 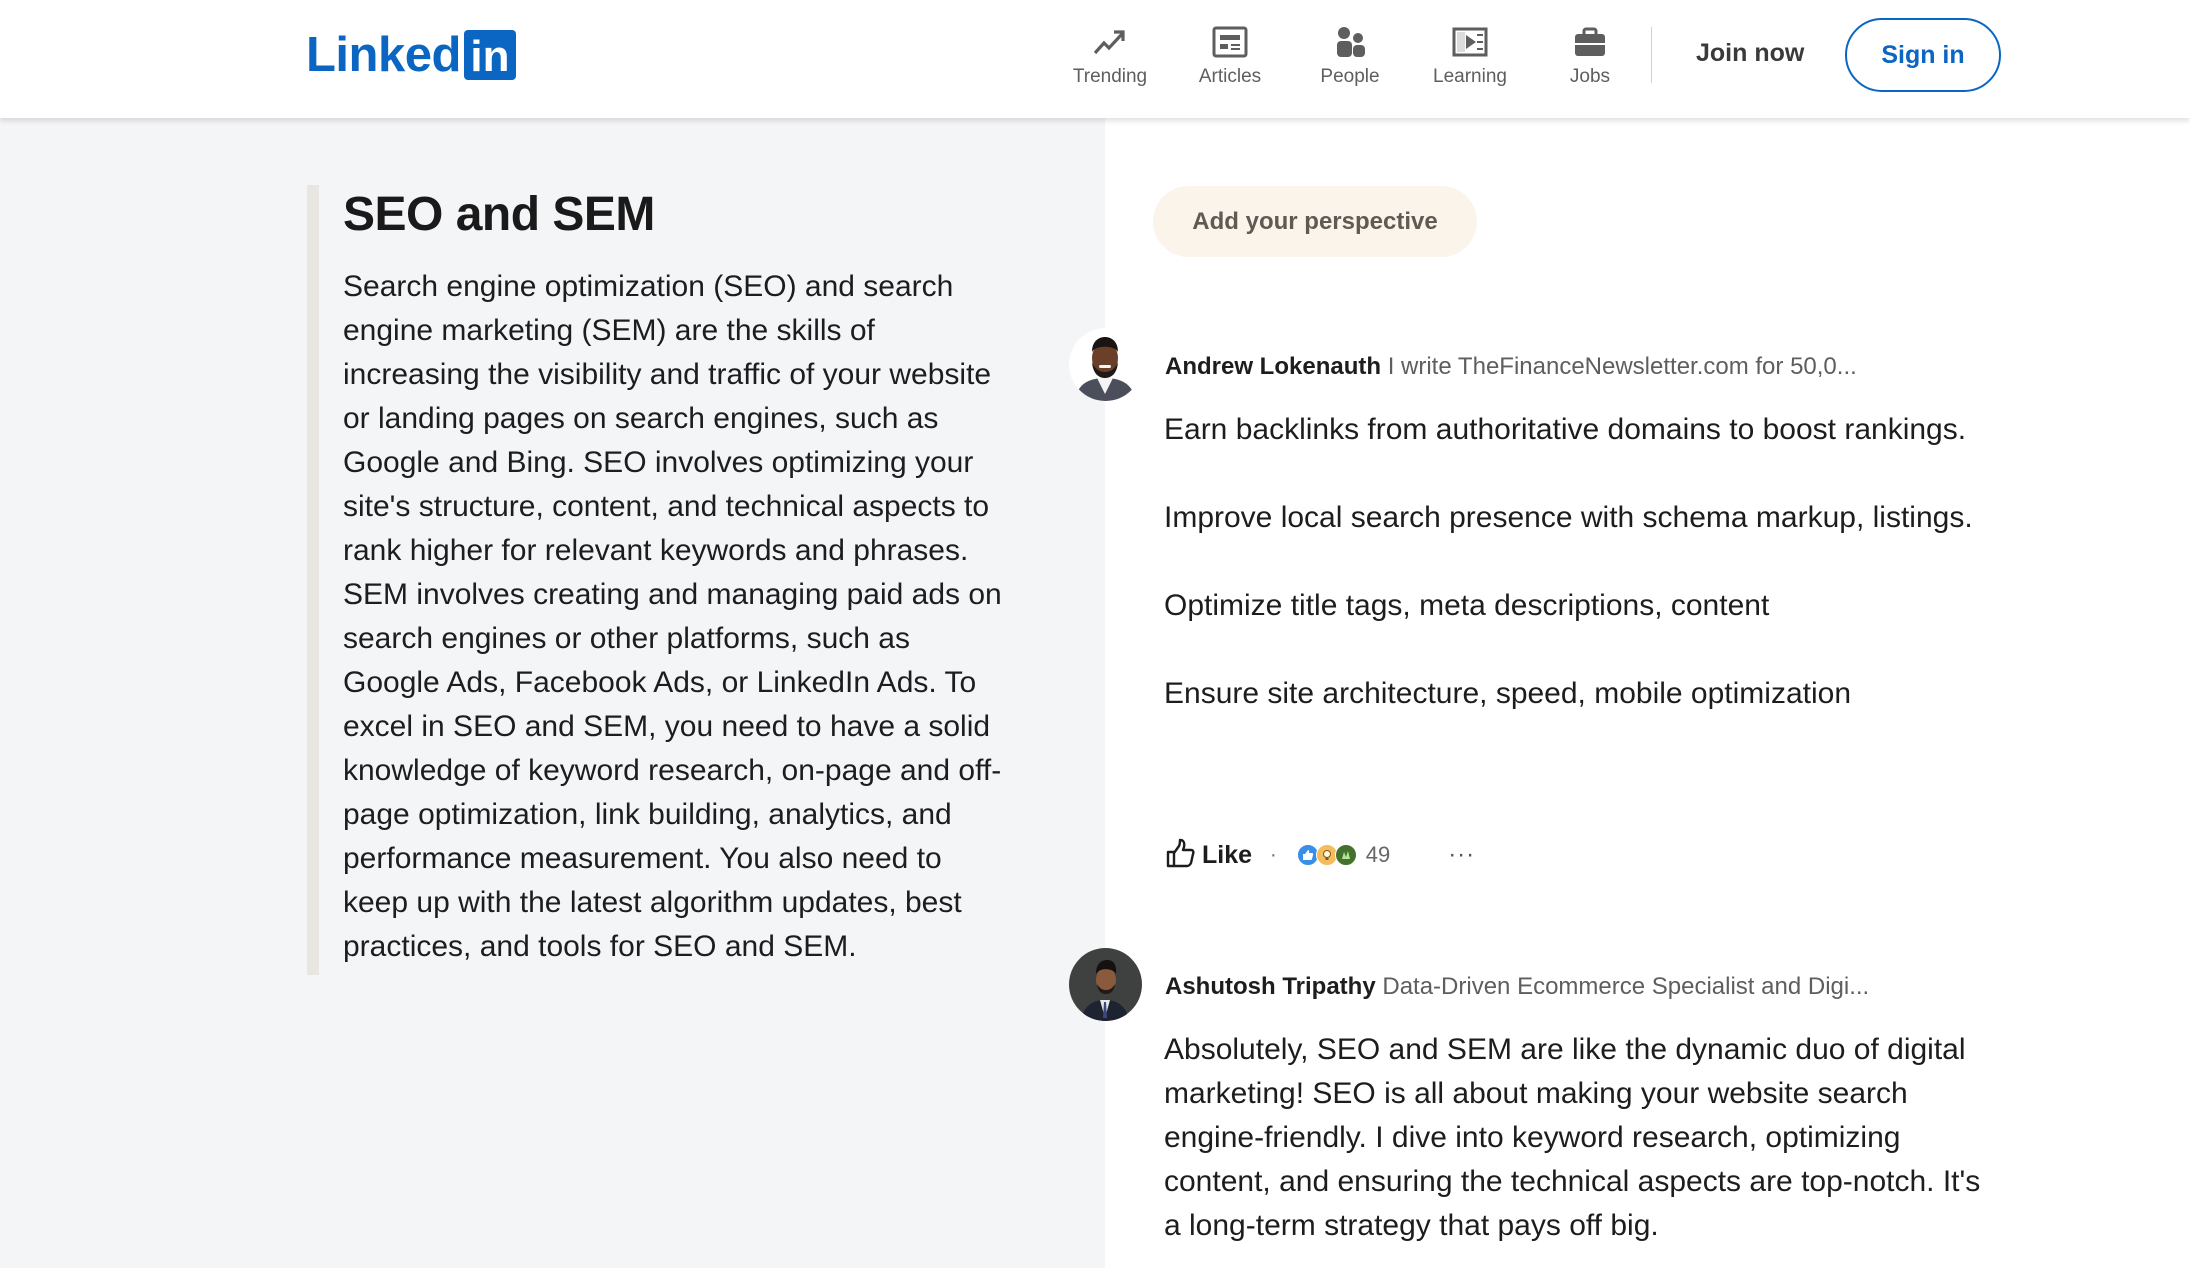 What do you see at coordinates (1180, 855) in the screenshot?
I see `thumbs-up-icon` at bounding box center [1180, 855].